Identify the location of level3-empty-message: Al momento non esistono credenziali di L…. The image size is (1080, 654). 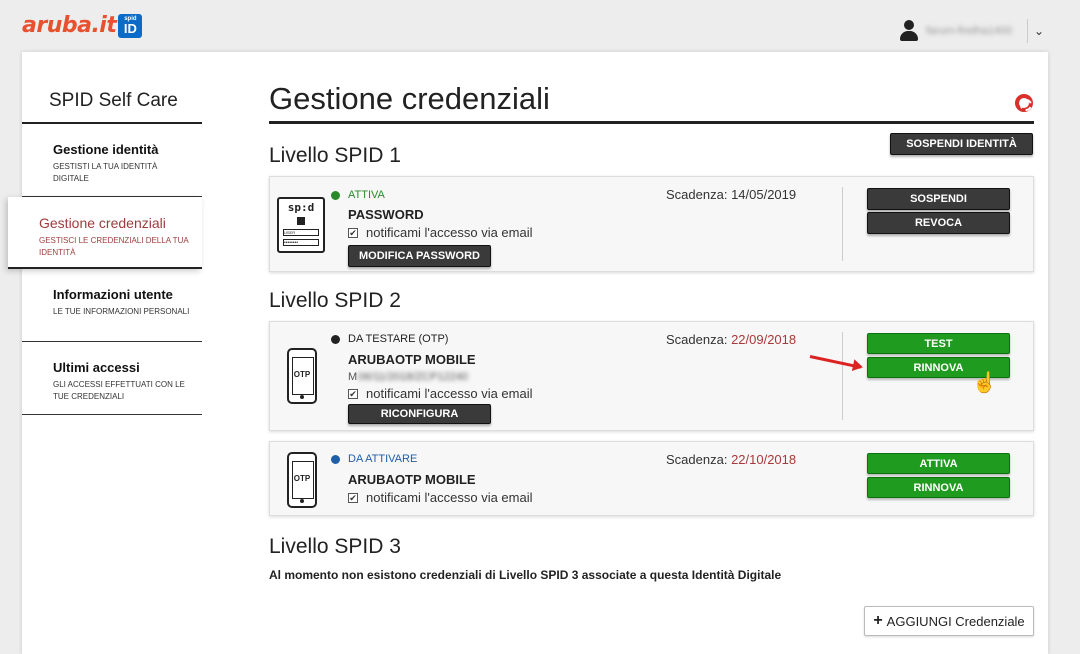
(525, 575).